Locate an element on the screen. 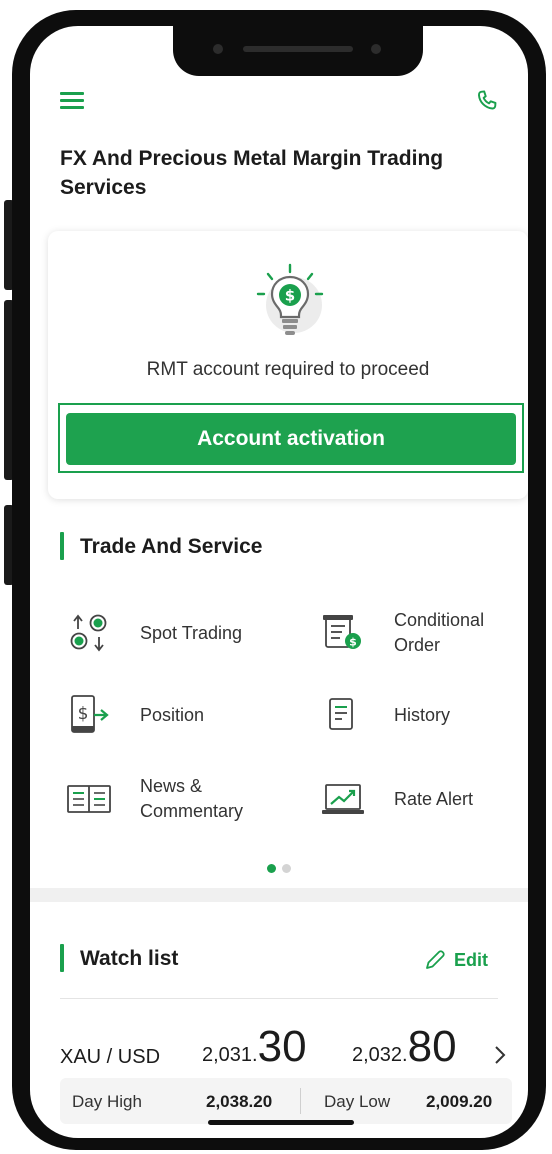 This screenshot has height=1154, width=552. ask-price: 2,032.80 is located at coordinates (404, 1047).